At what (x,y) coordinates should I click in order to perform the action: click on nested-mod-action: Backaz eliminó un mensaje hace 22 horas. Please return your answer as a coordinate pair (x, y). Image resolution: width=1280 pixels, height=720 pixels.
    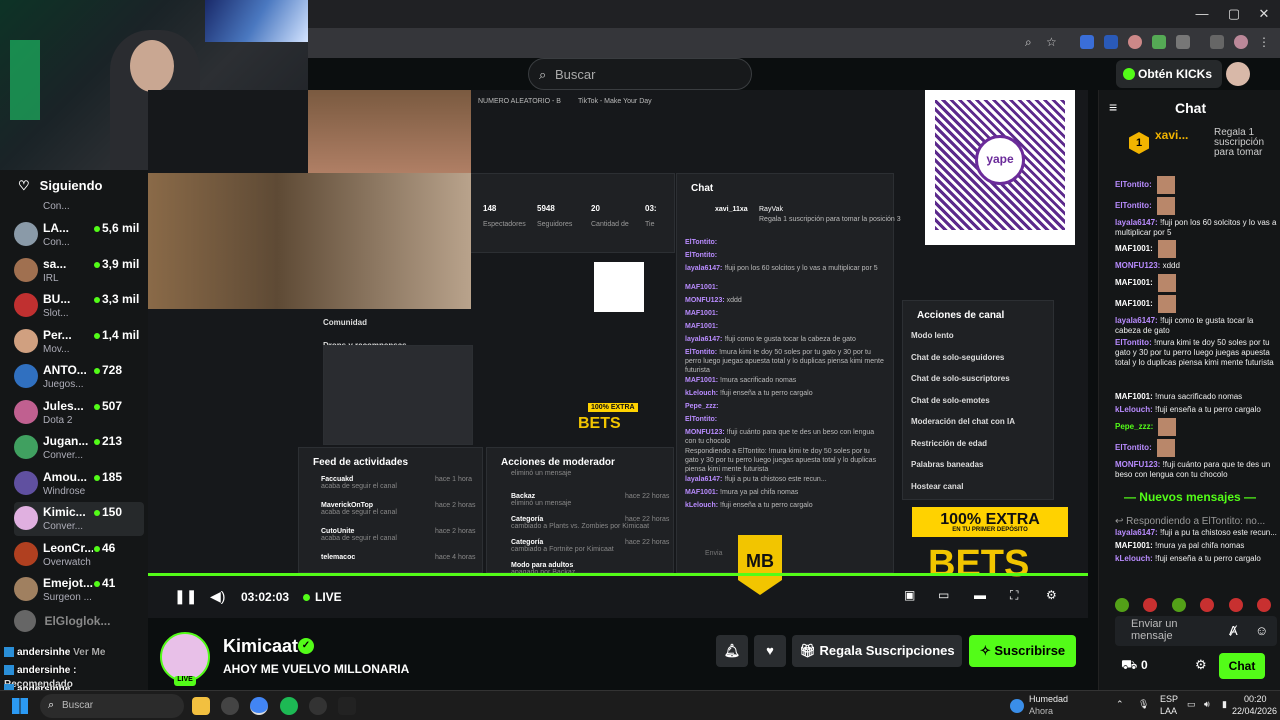
    Looking at the image, I should click on (590, 500).